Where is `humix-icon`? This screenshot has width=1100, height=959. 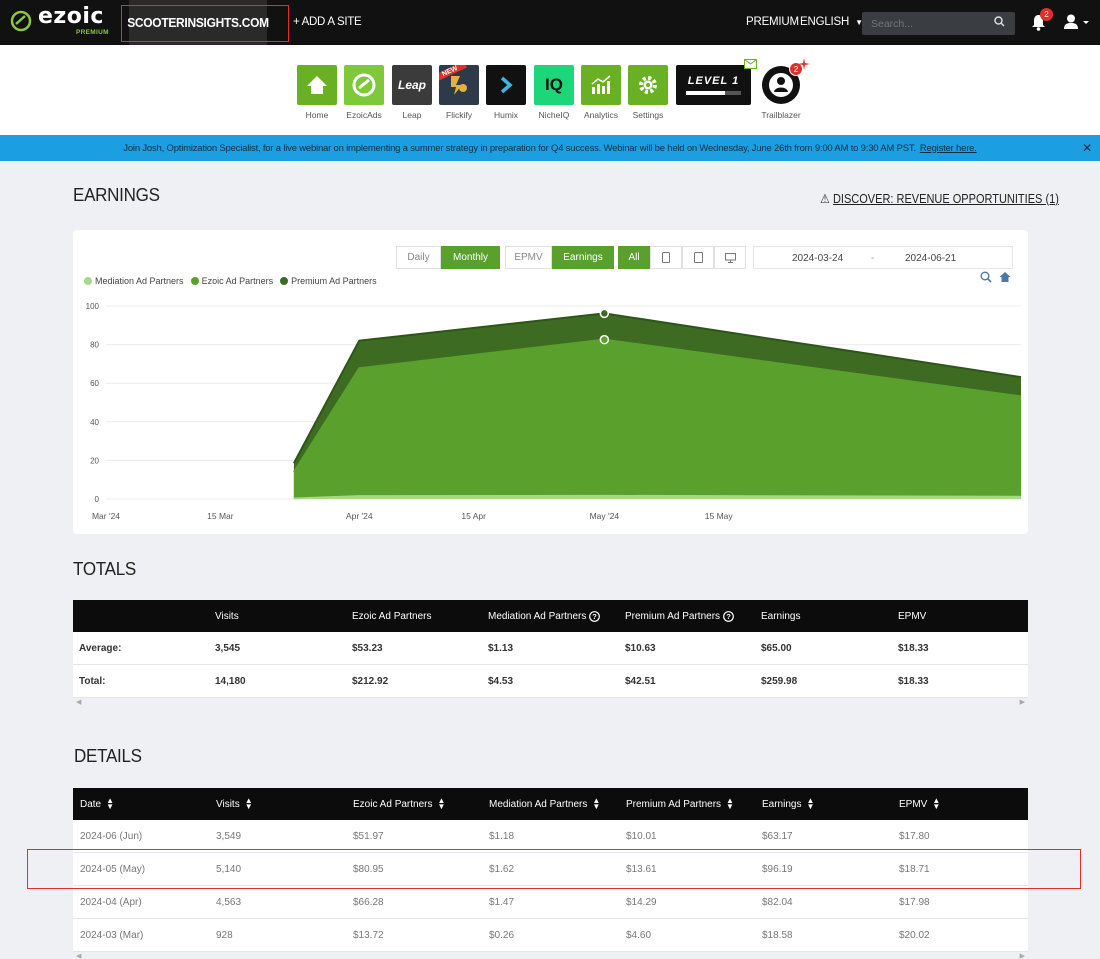
humix-icon is located at coordinates (506, 85).